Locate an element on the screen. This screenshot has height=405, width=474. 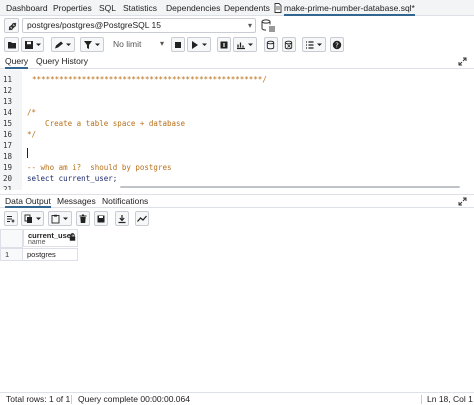
line-chart-icon is located at coordinates (142, 218).